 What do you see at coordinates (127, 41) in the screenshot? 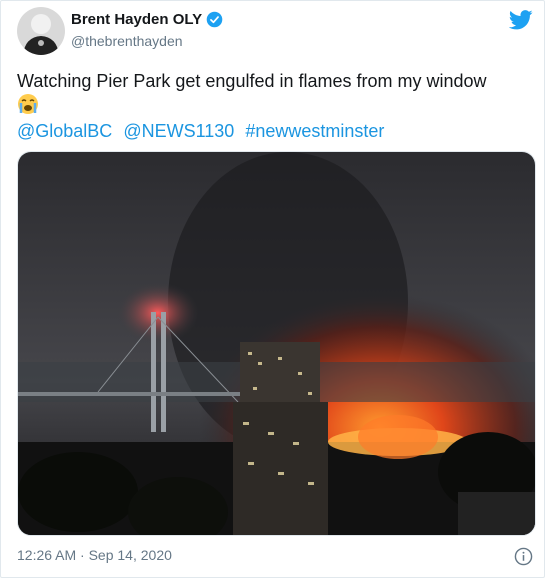
I see `author-handle: @thebrenthayden` at bounding box center [127, 41].